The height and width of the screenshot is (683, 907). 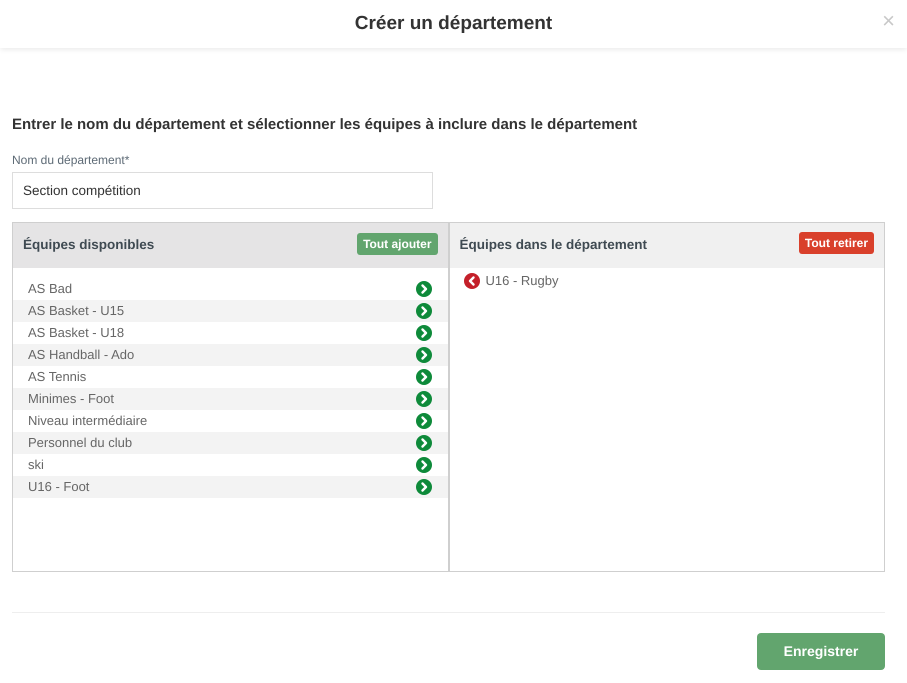 What do you see at coordinates (554, 245) in the screenshot?
I see `panel-title: Équipes dans le département` at bounding box center [554, 245].